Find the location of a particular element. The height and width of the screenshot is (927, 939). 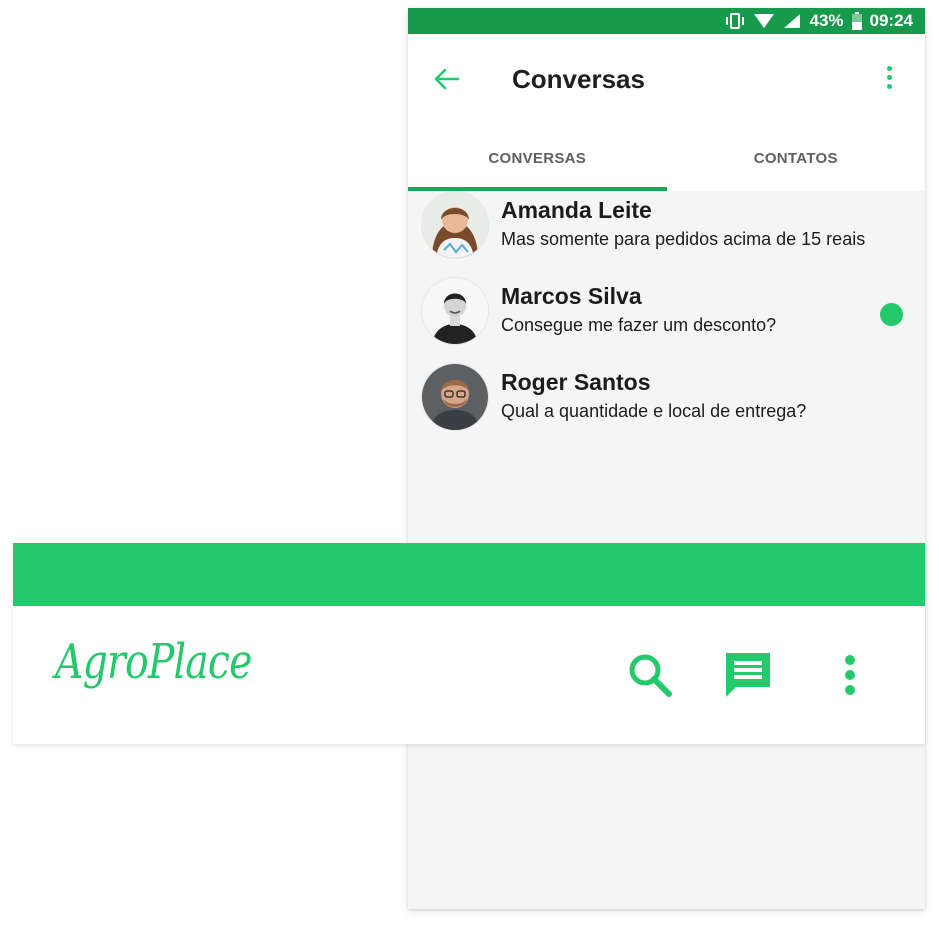

status-bar: 43% 09:24 is located at coordinates (666, 21).